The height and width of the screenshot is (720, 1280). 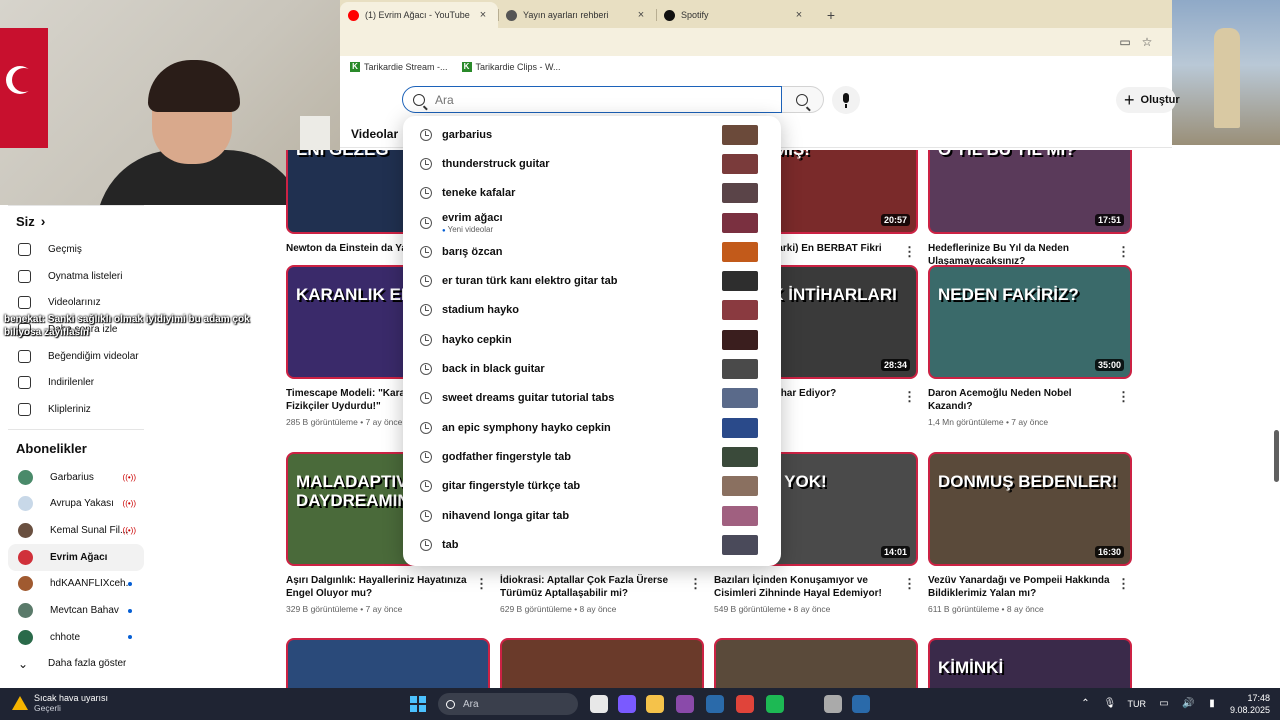 I want to click on subscription-item: Garbarius ((•)), so click(x=76, y=477).